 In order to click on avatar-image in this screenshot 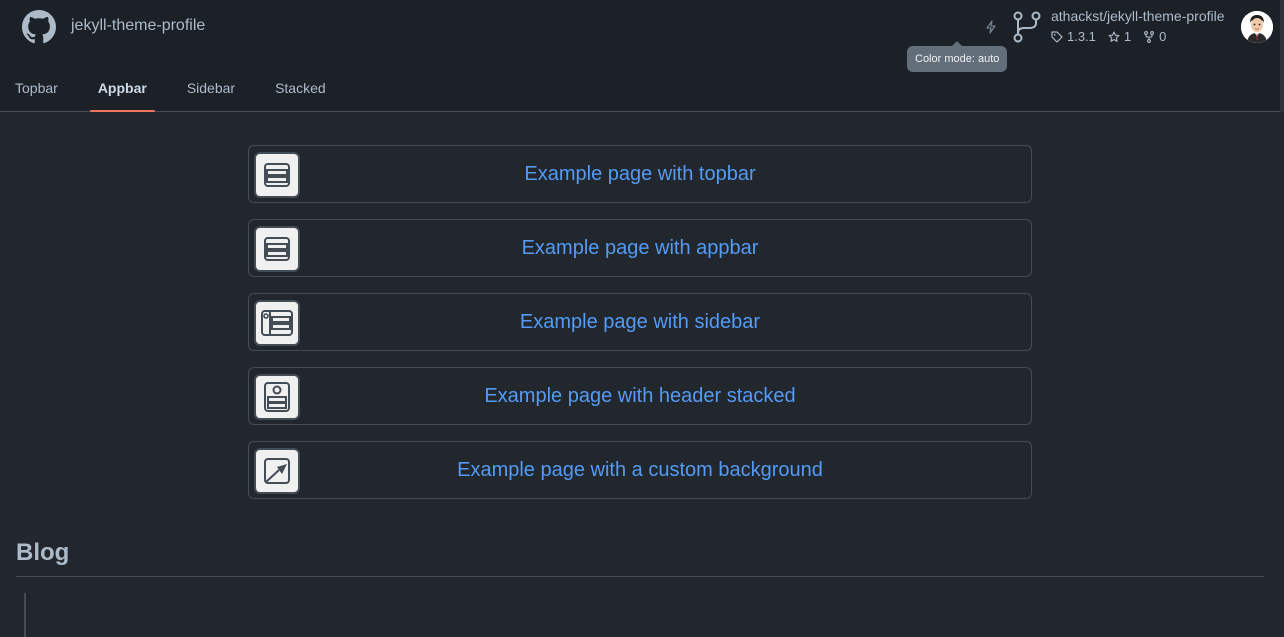, I will do `click(1257, 27)`.